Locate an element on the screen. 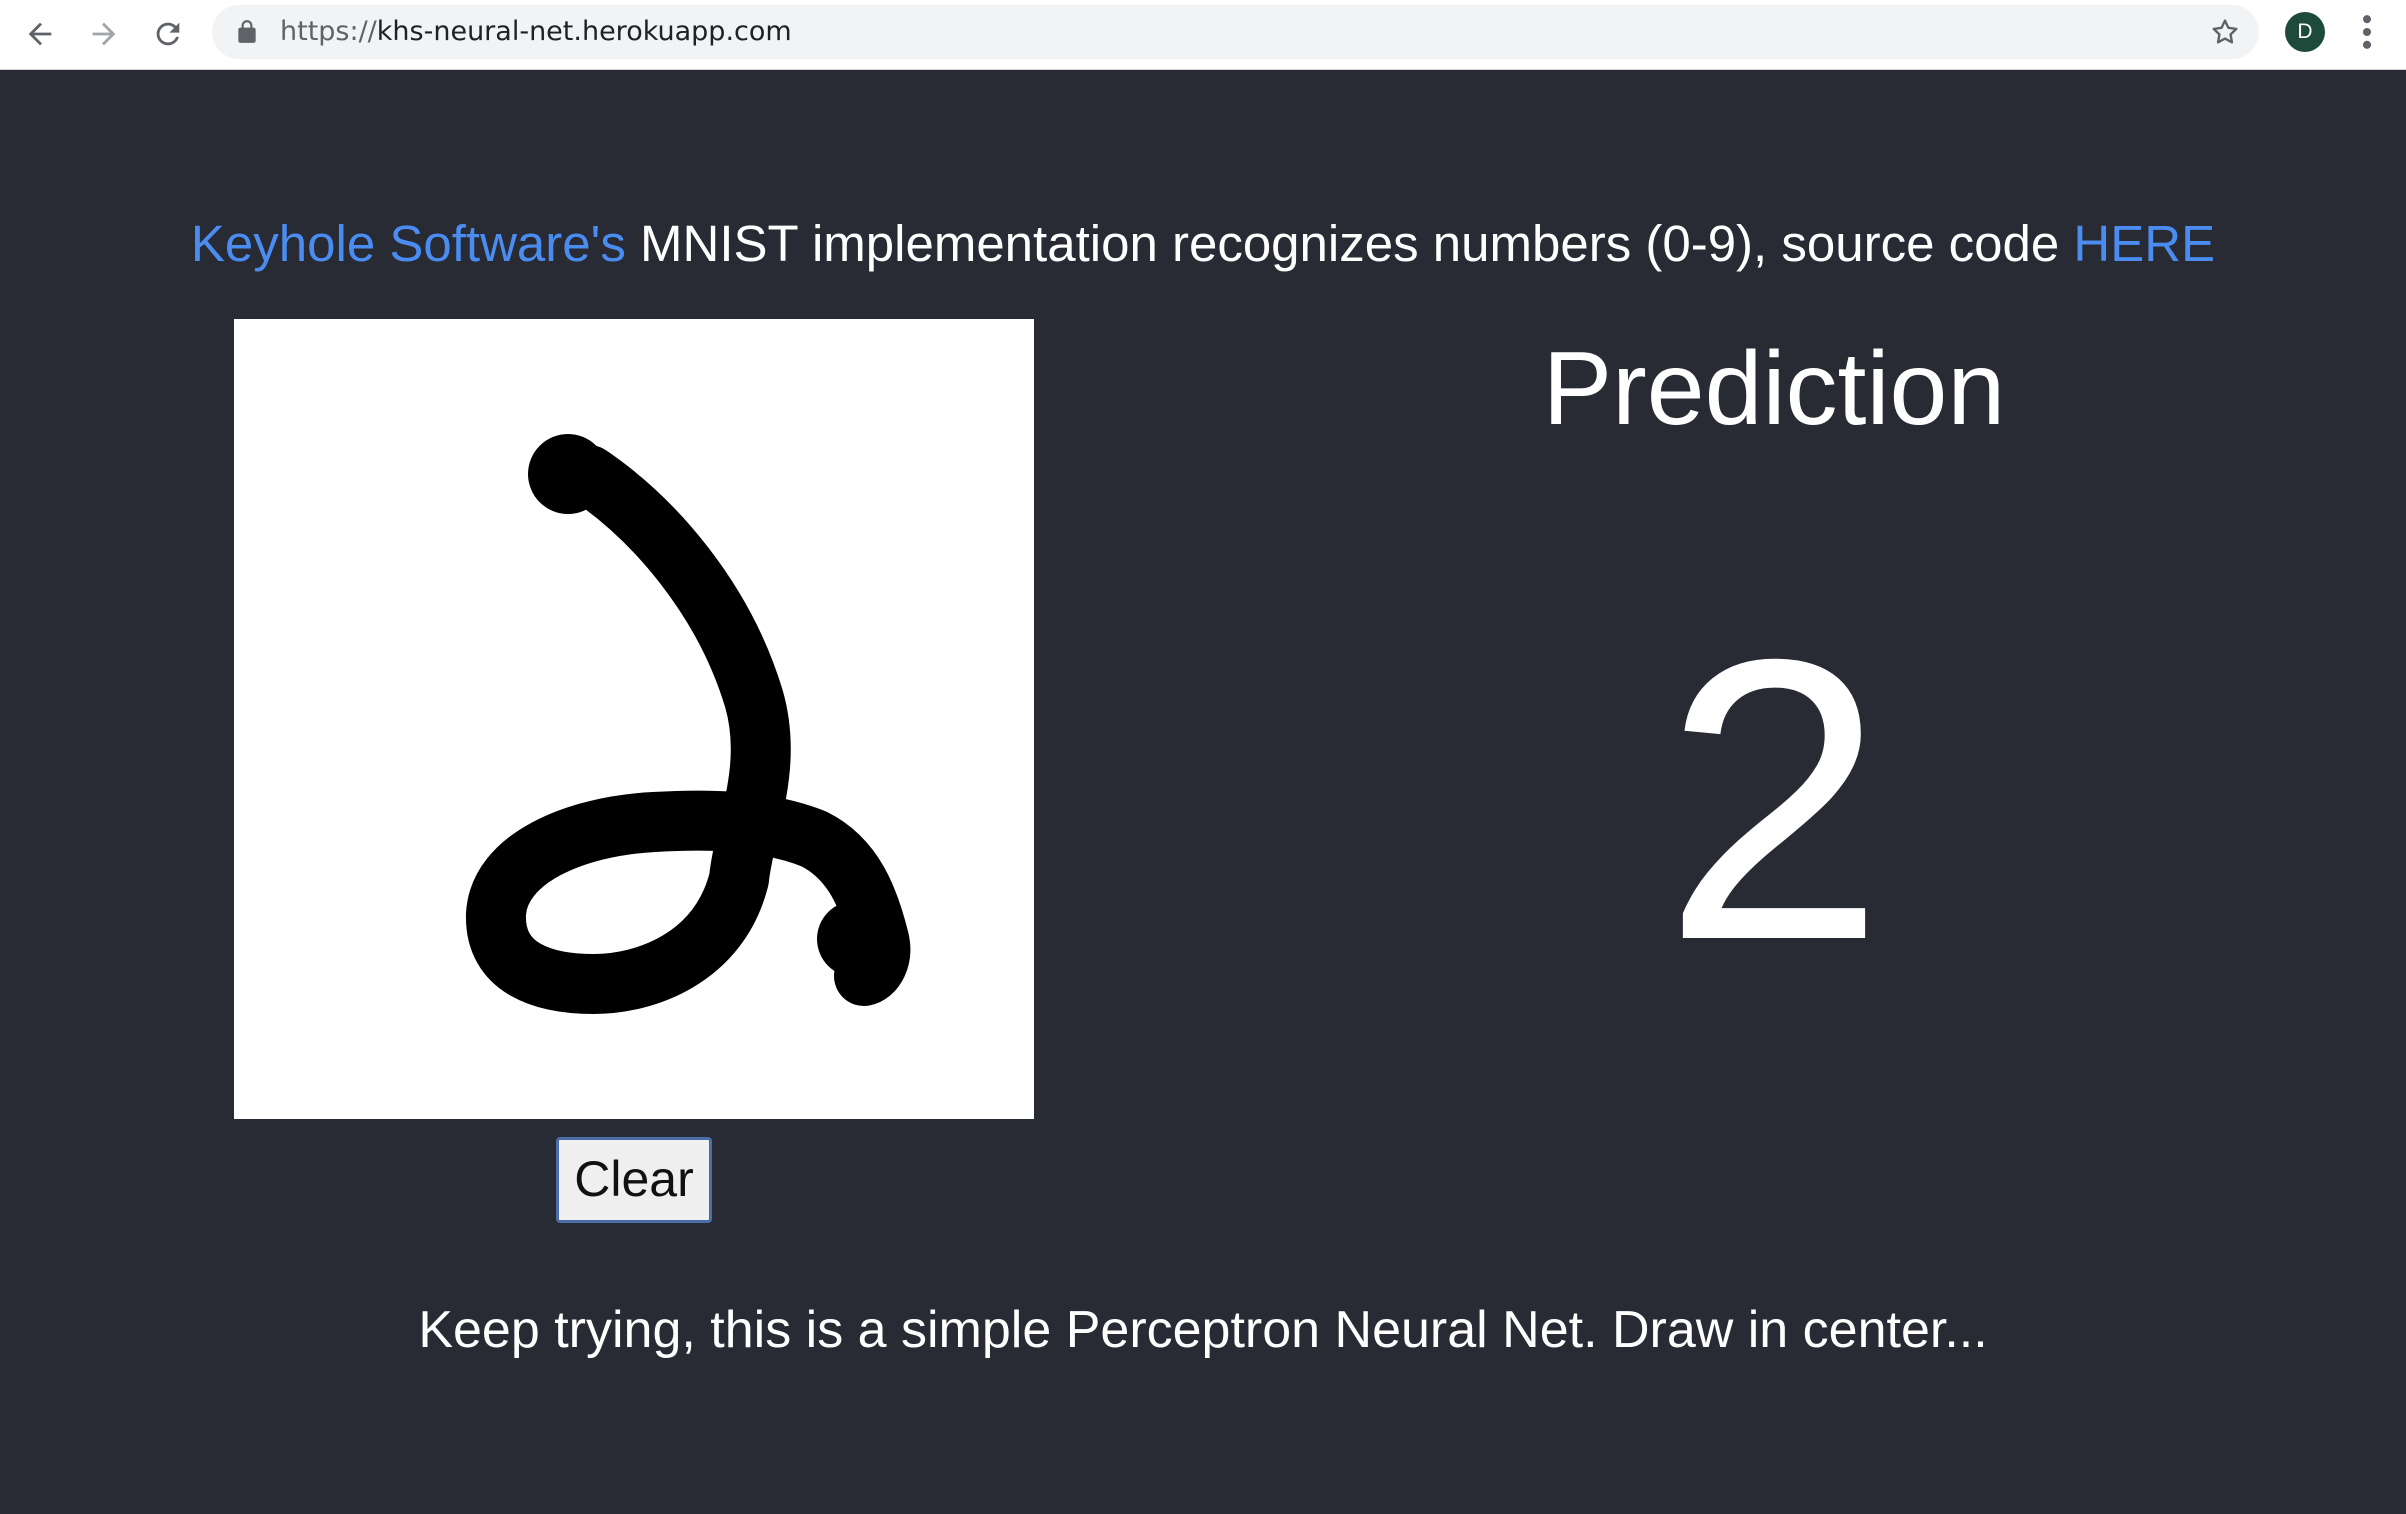 The height and width of the screenshot is (1514, 2406). bookmark-star-icon is located at coordinates (2225, 32).